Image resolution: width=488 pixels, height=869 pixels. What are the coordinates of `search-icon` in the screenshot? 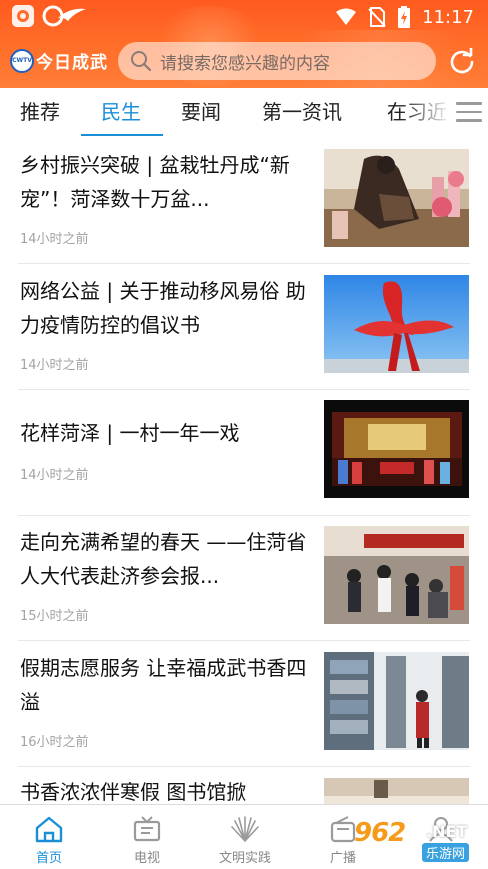 It's located at (141, 61).